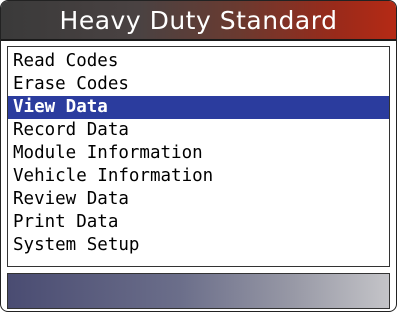 The width and height of the screenshot is (397, 312). I want to click on menu-item-read-codes: Read Codes, so click(198, 61).